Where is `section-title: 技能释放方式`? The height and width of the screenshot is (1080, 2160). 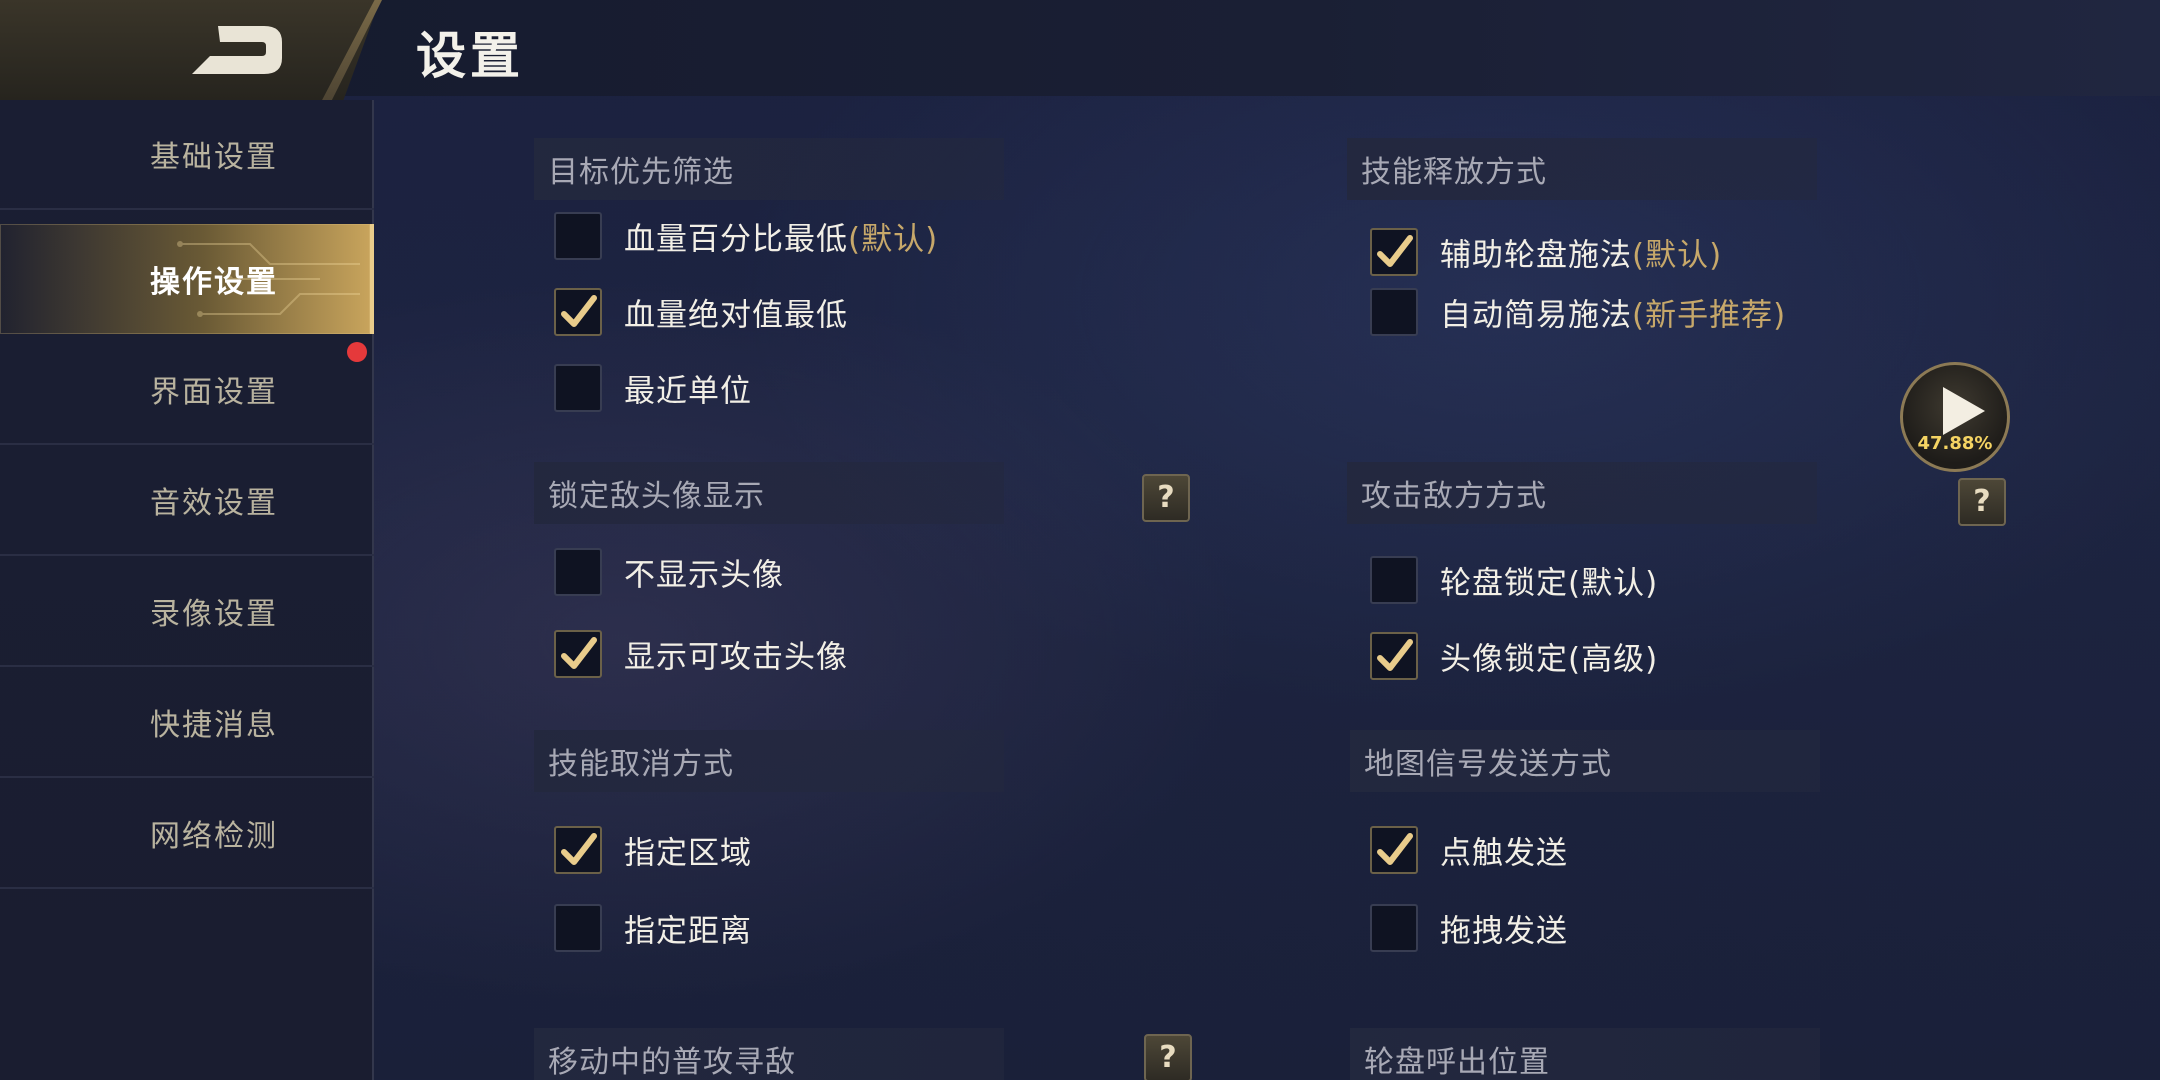
section-title: 技能释放方式 is located at coordinates (1454, 172).